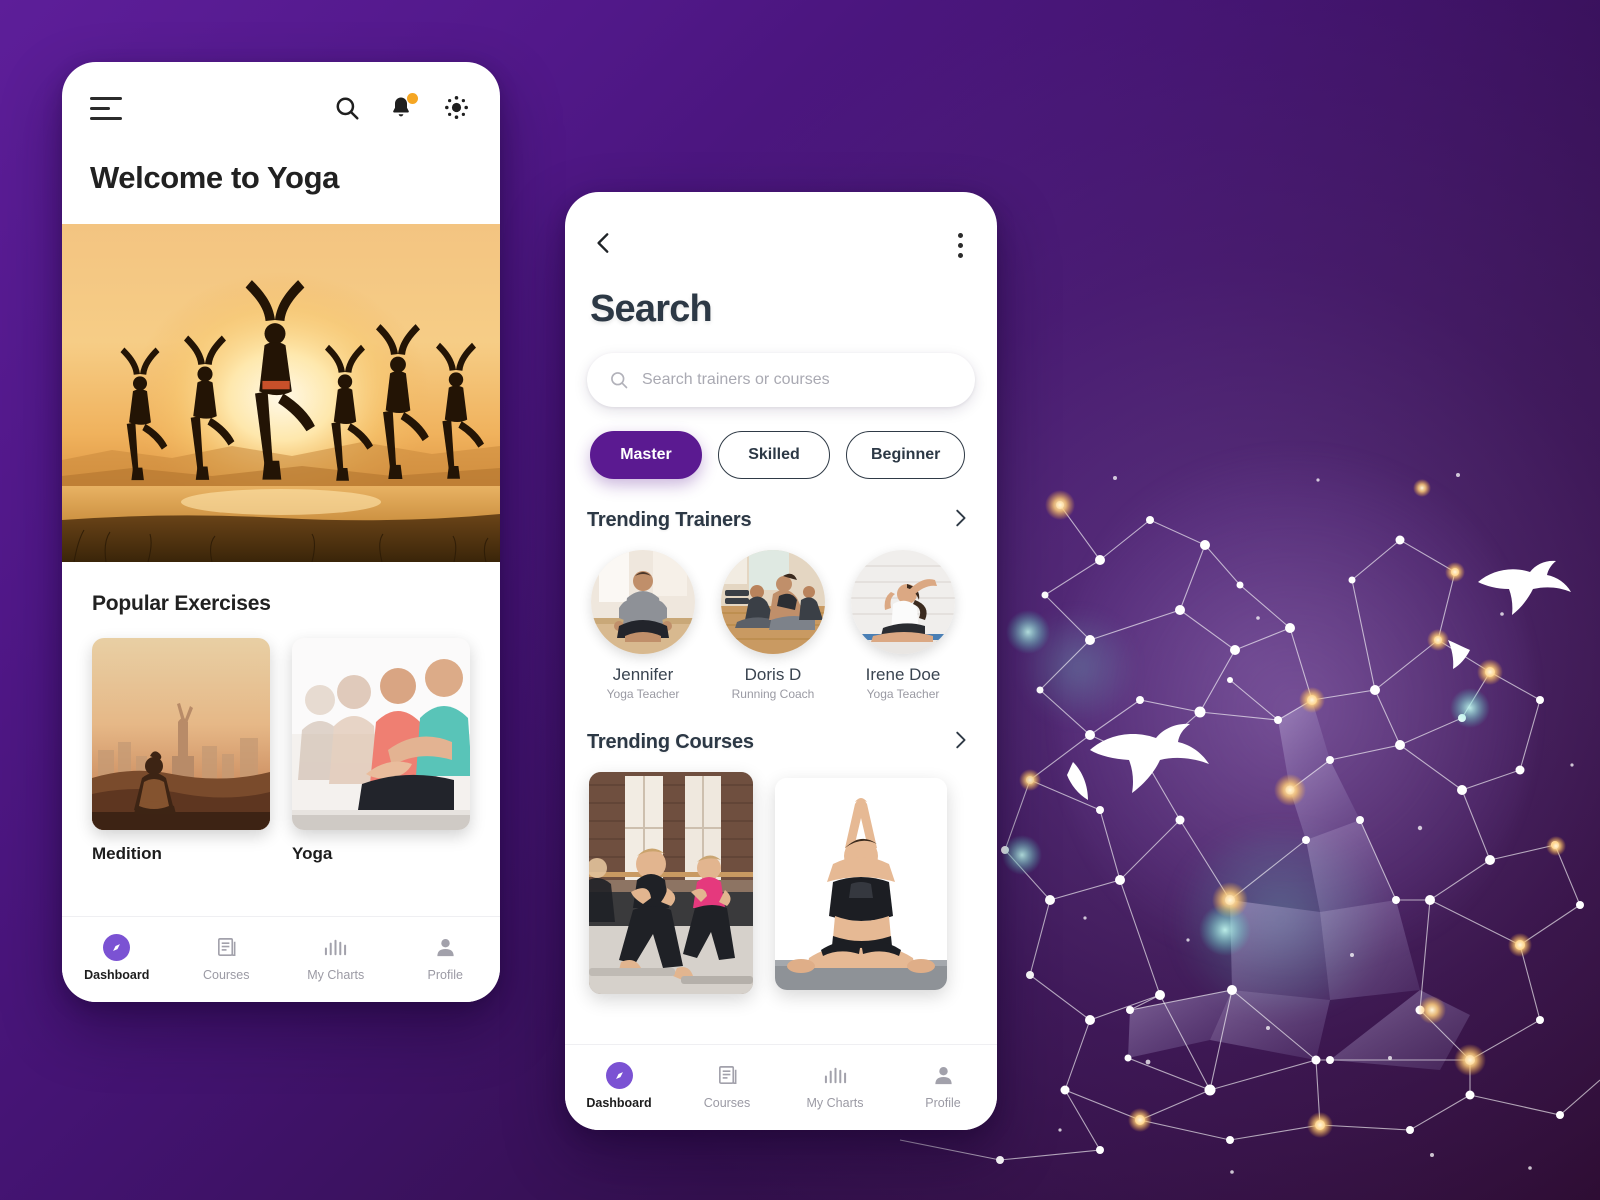  I want to click on trending-courses-header: Trending Courses, so click(781, 742).